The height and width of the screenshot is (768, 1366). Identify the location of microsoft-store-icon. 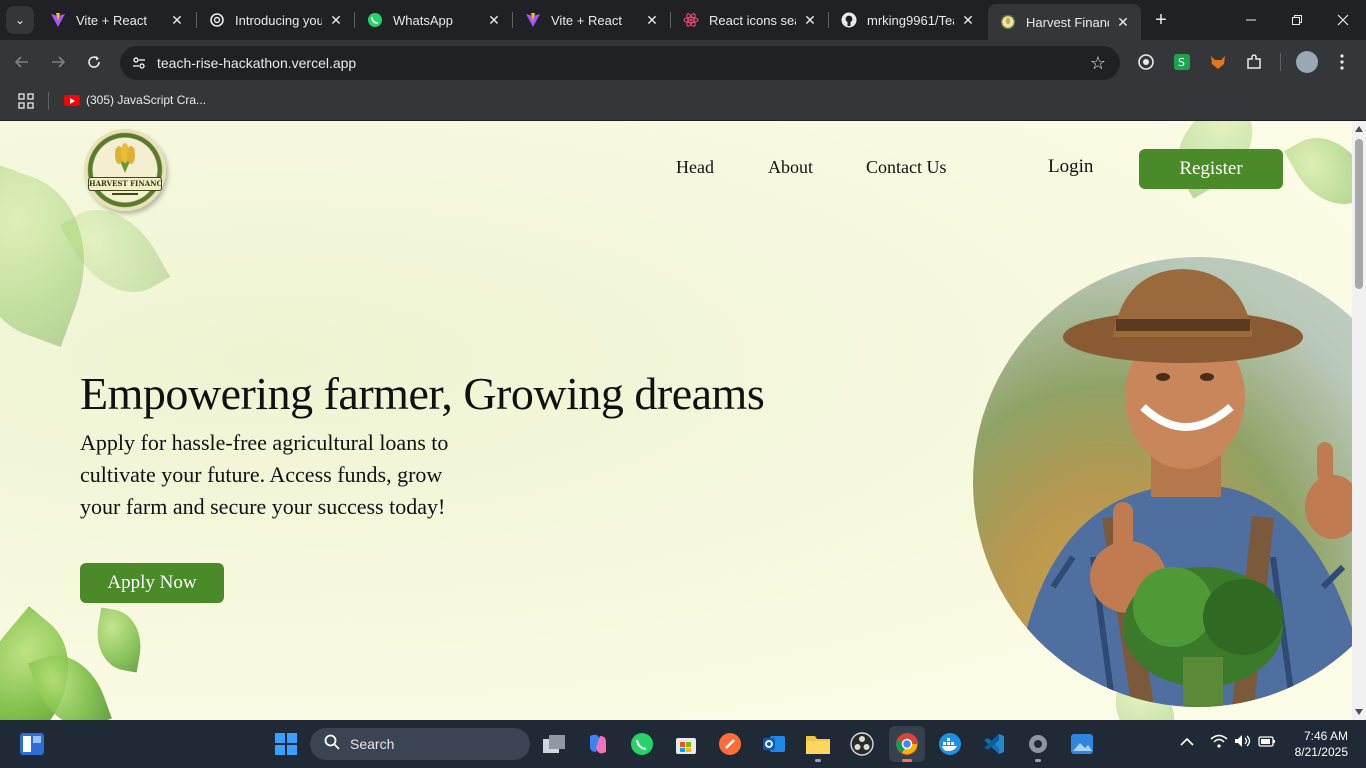
(686, 744).